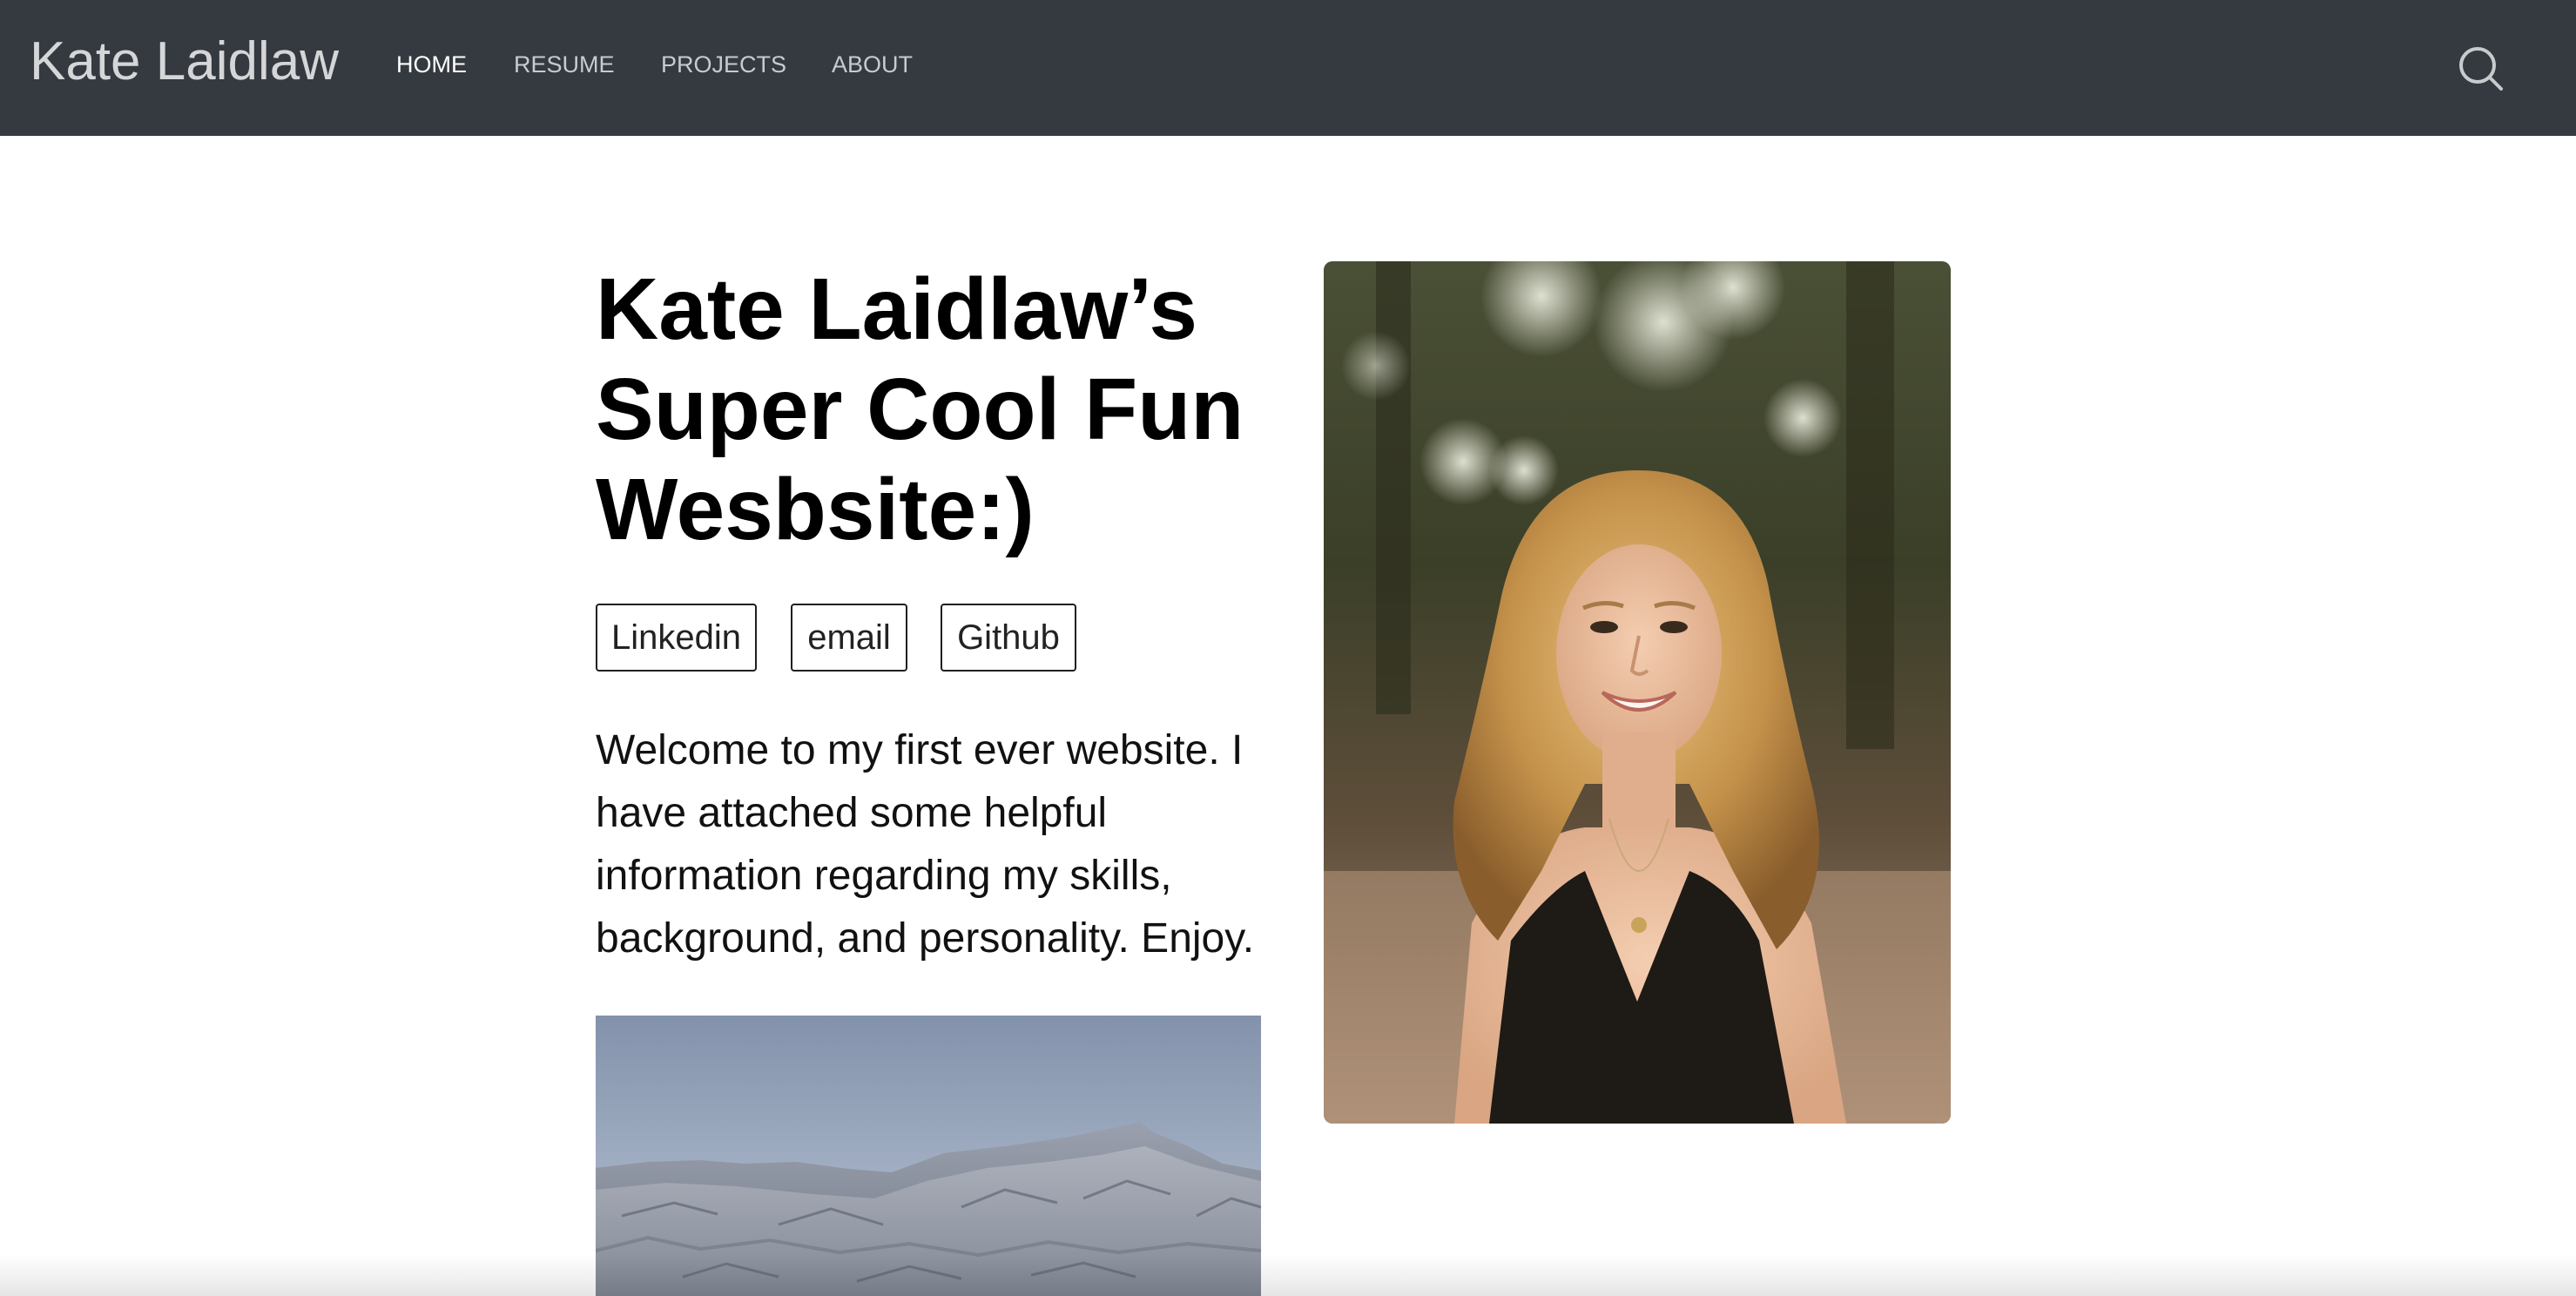 Image resolution: width=2576 pixels, height=1296 pixels. Describe the element at coordinates (872, 64) in the screenshot. I see `nav-about: ABOUT` at that location.